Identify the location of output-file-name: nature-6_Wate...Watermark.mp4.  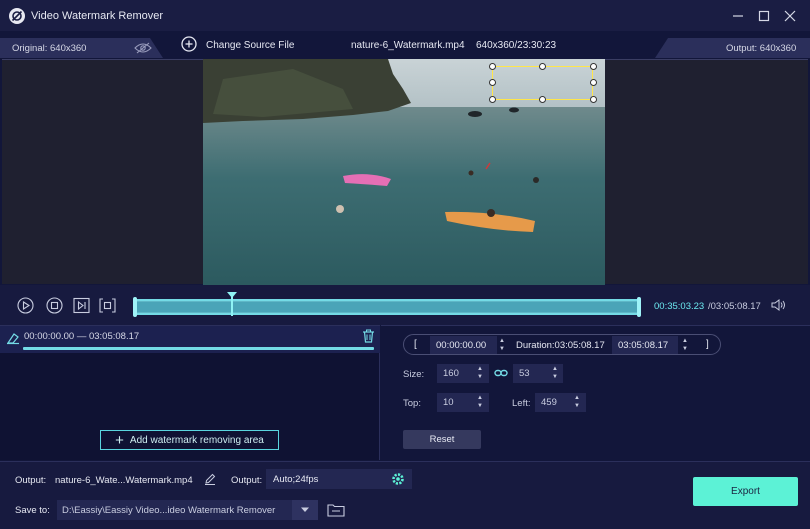
(124, 480).